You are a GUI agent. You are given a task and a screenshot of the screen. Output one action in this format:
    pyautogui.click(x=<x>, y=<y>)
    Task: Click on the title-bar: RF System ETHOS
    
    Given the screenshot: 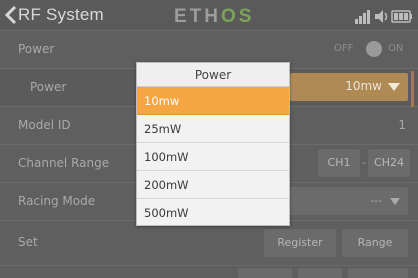 What is the action you would take?
    pyautogui.click(x=209, y=15)
    